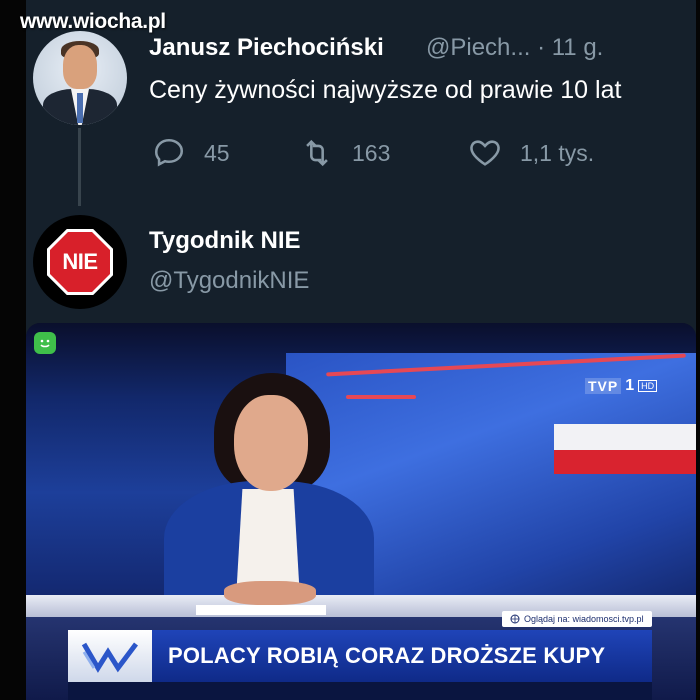 The image size is (700, 700). I want to click on wiadomosci-logo-icon, so click(110, 656).